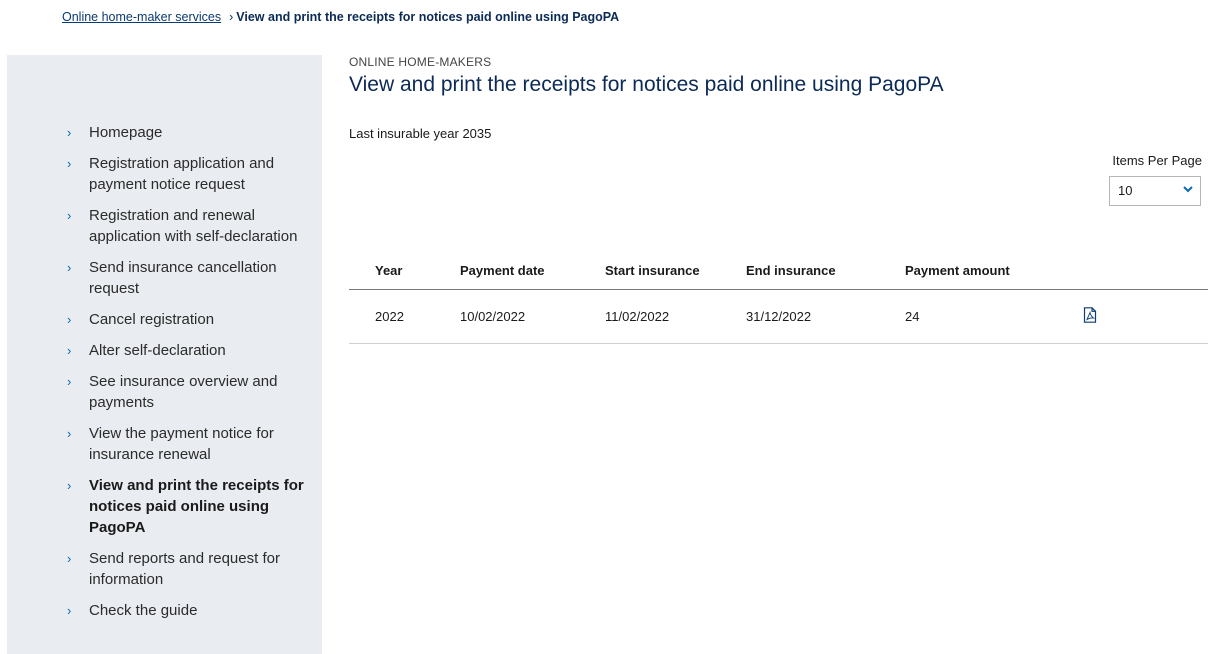 This screenshot has width=1208, height=654. I want to click on items-per-page-select: 10, so click(1155, 191).